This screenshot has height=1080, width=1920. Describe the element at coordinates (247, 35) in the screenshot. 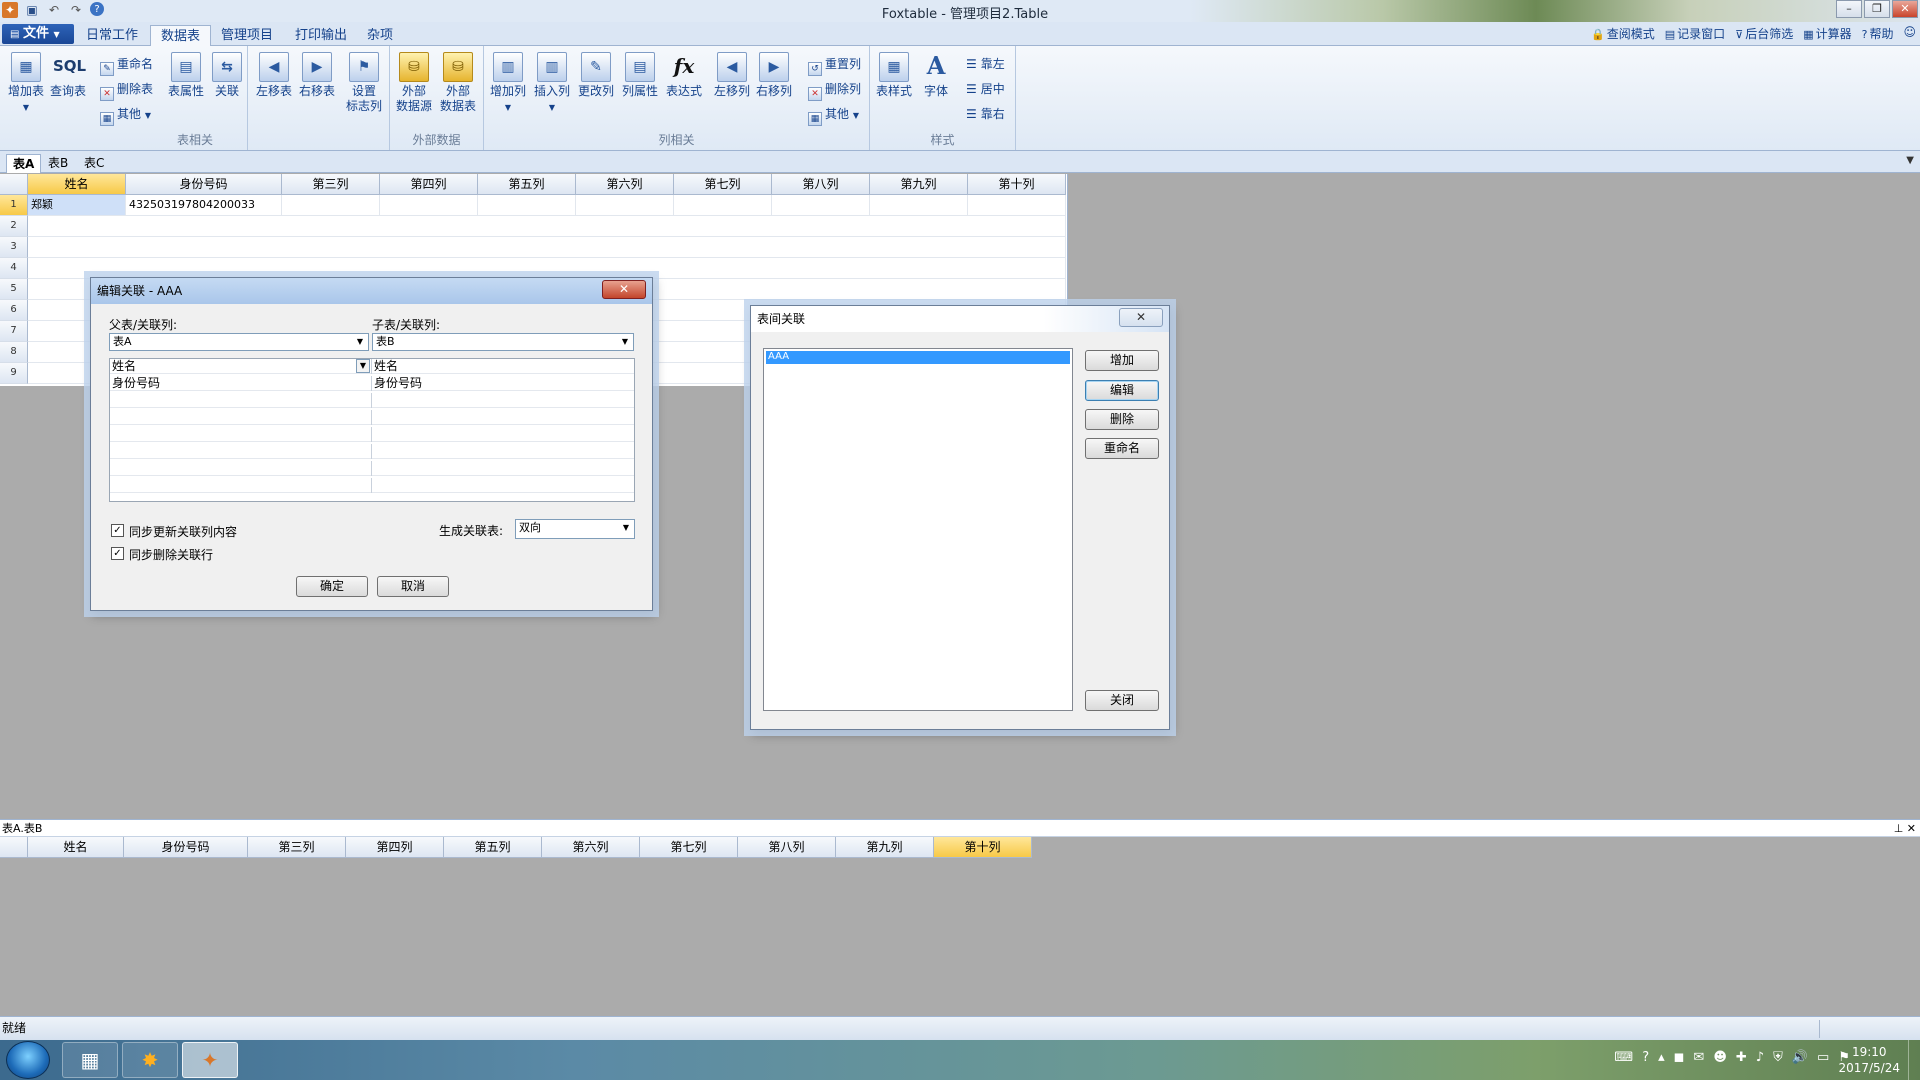

I see `tab-manage-project: 管理项目` at that location.